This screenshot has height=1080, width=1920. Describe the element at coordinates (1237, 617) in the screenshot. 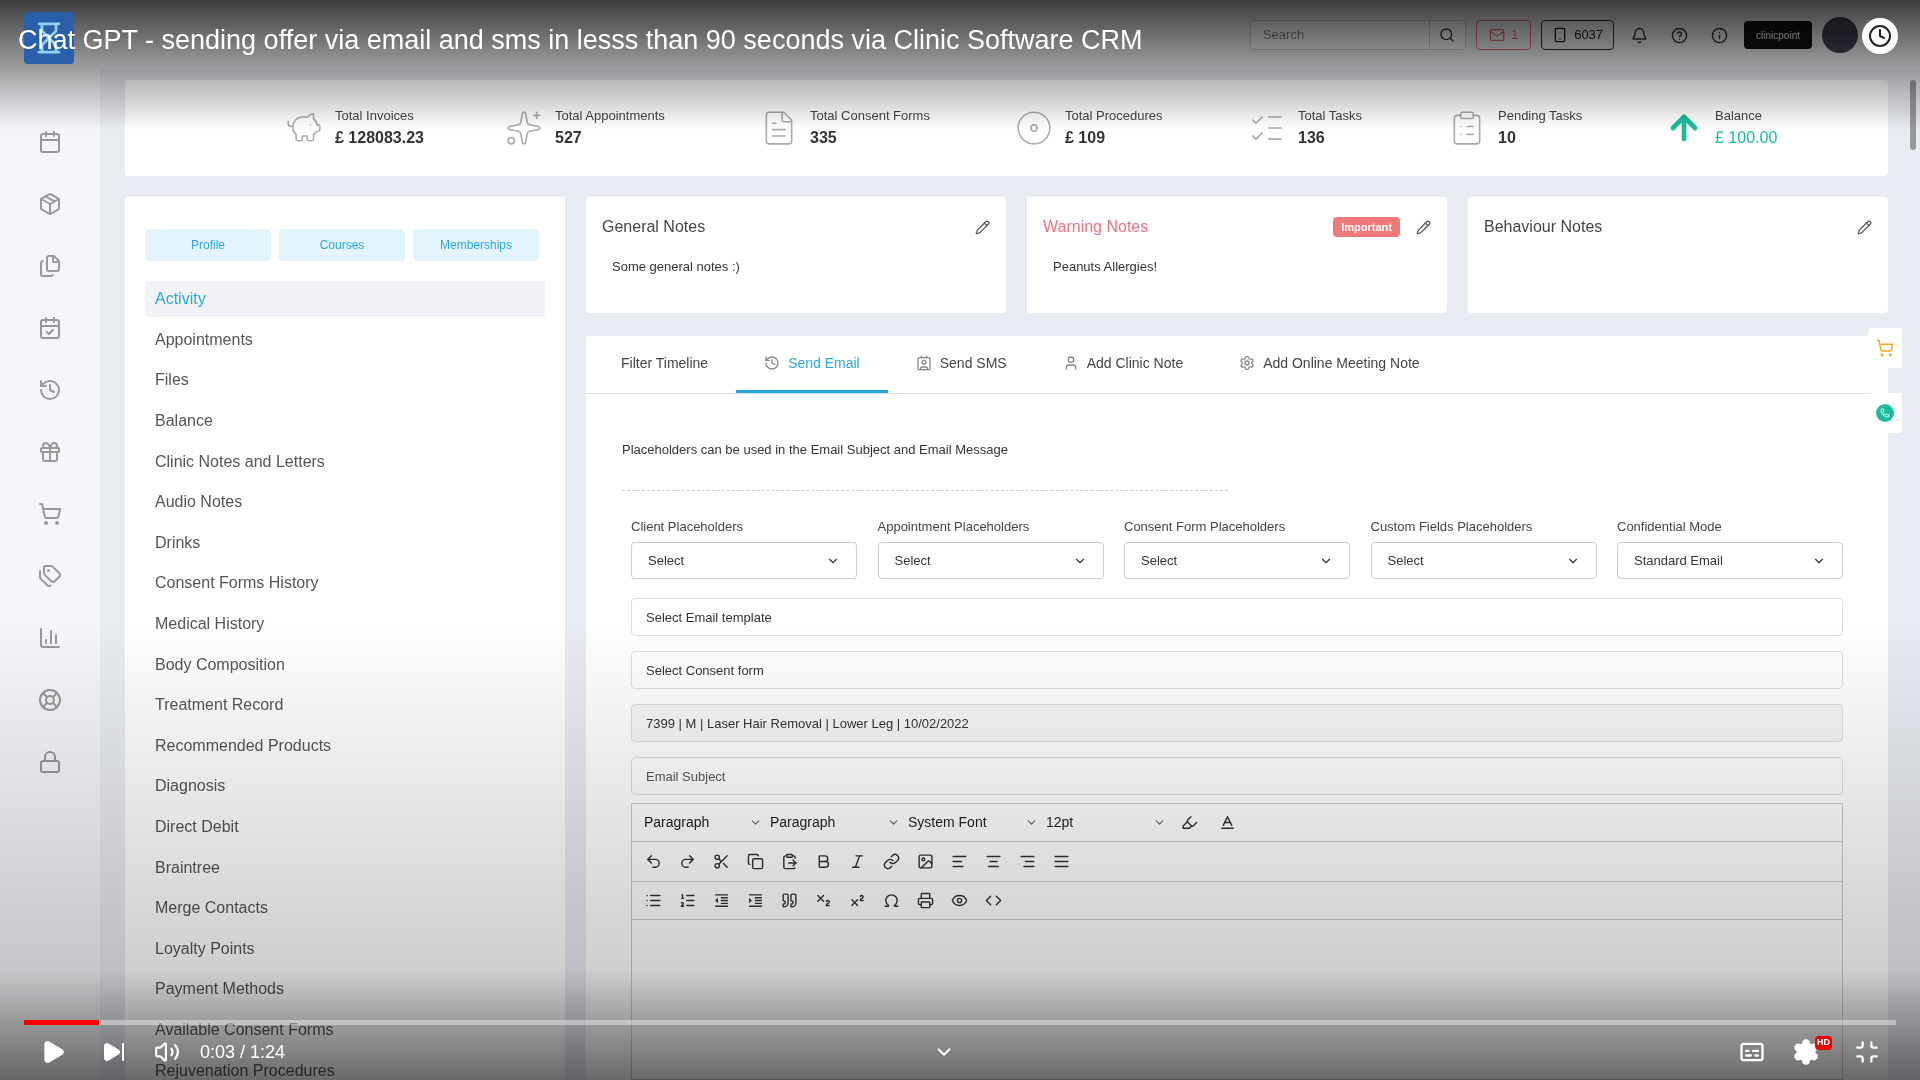

I see `template-field: Select Email template` at that location.